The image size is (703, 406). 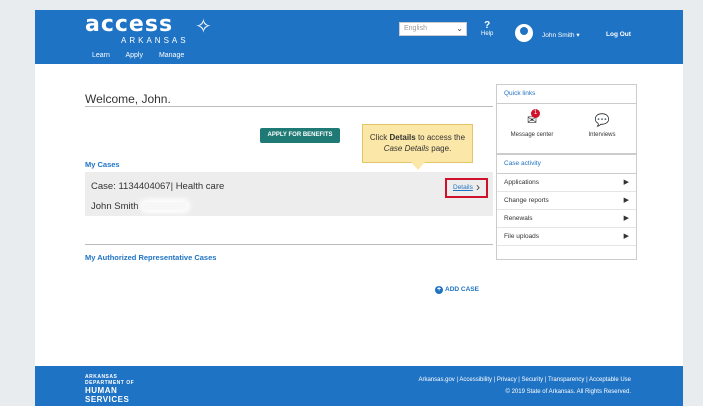 I want to click on message-center-label: Message center, so click(x=532, y=135).